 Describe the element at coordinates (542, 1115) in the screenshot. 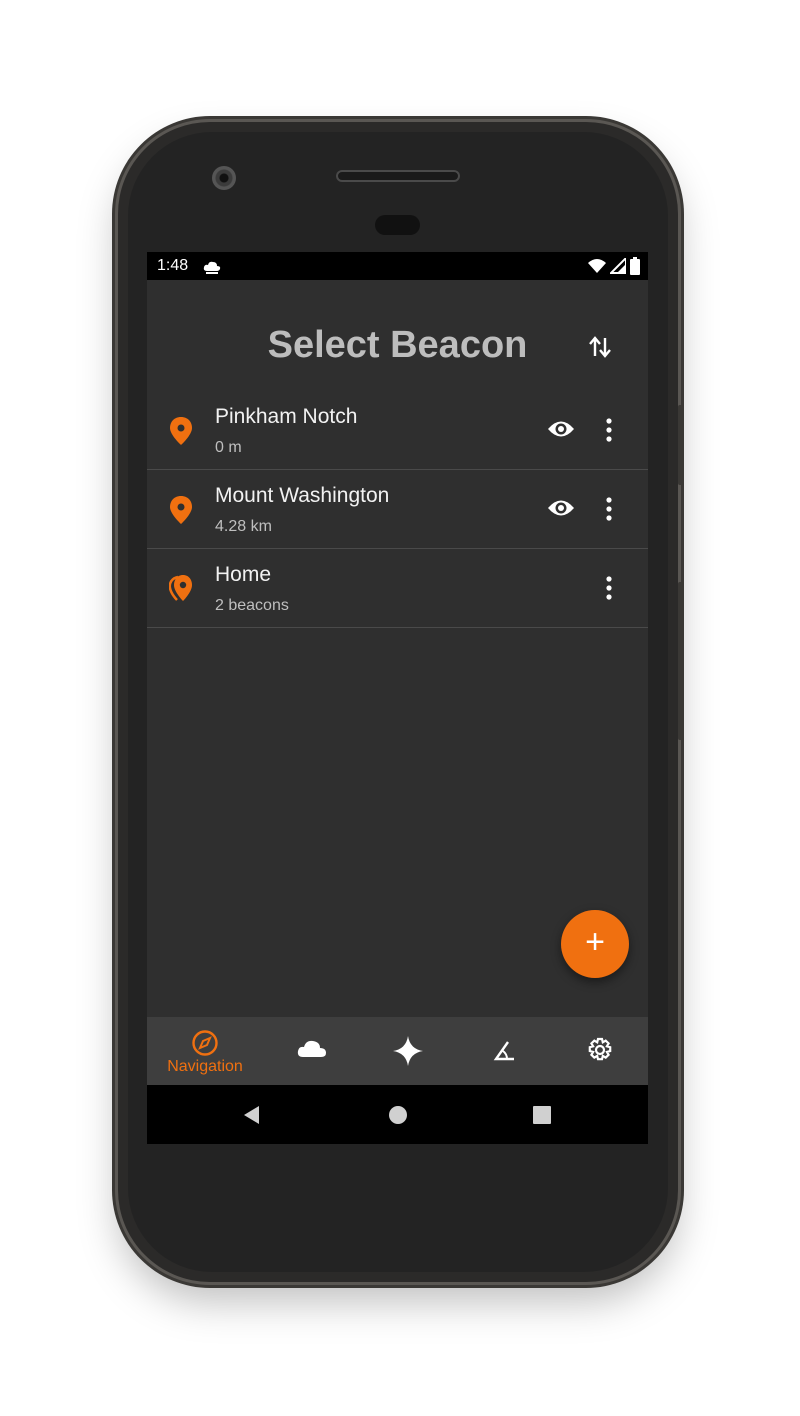

I see `recents-icon` at that location.